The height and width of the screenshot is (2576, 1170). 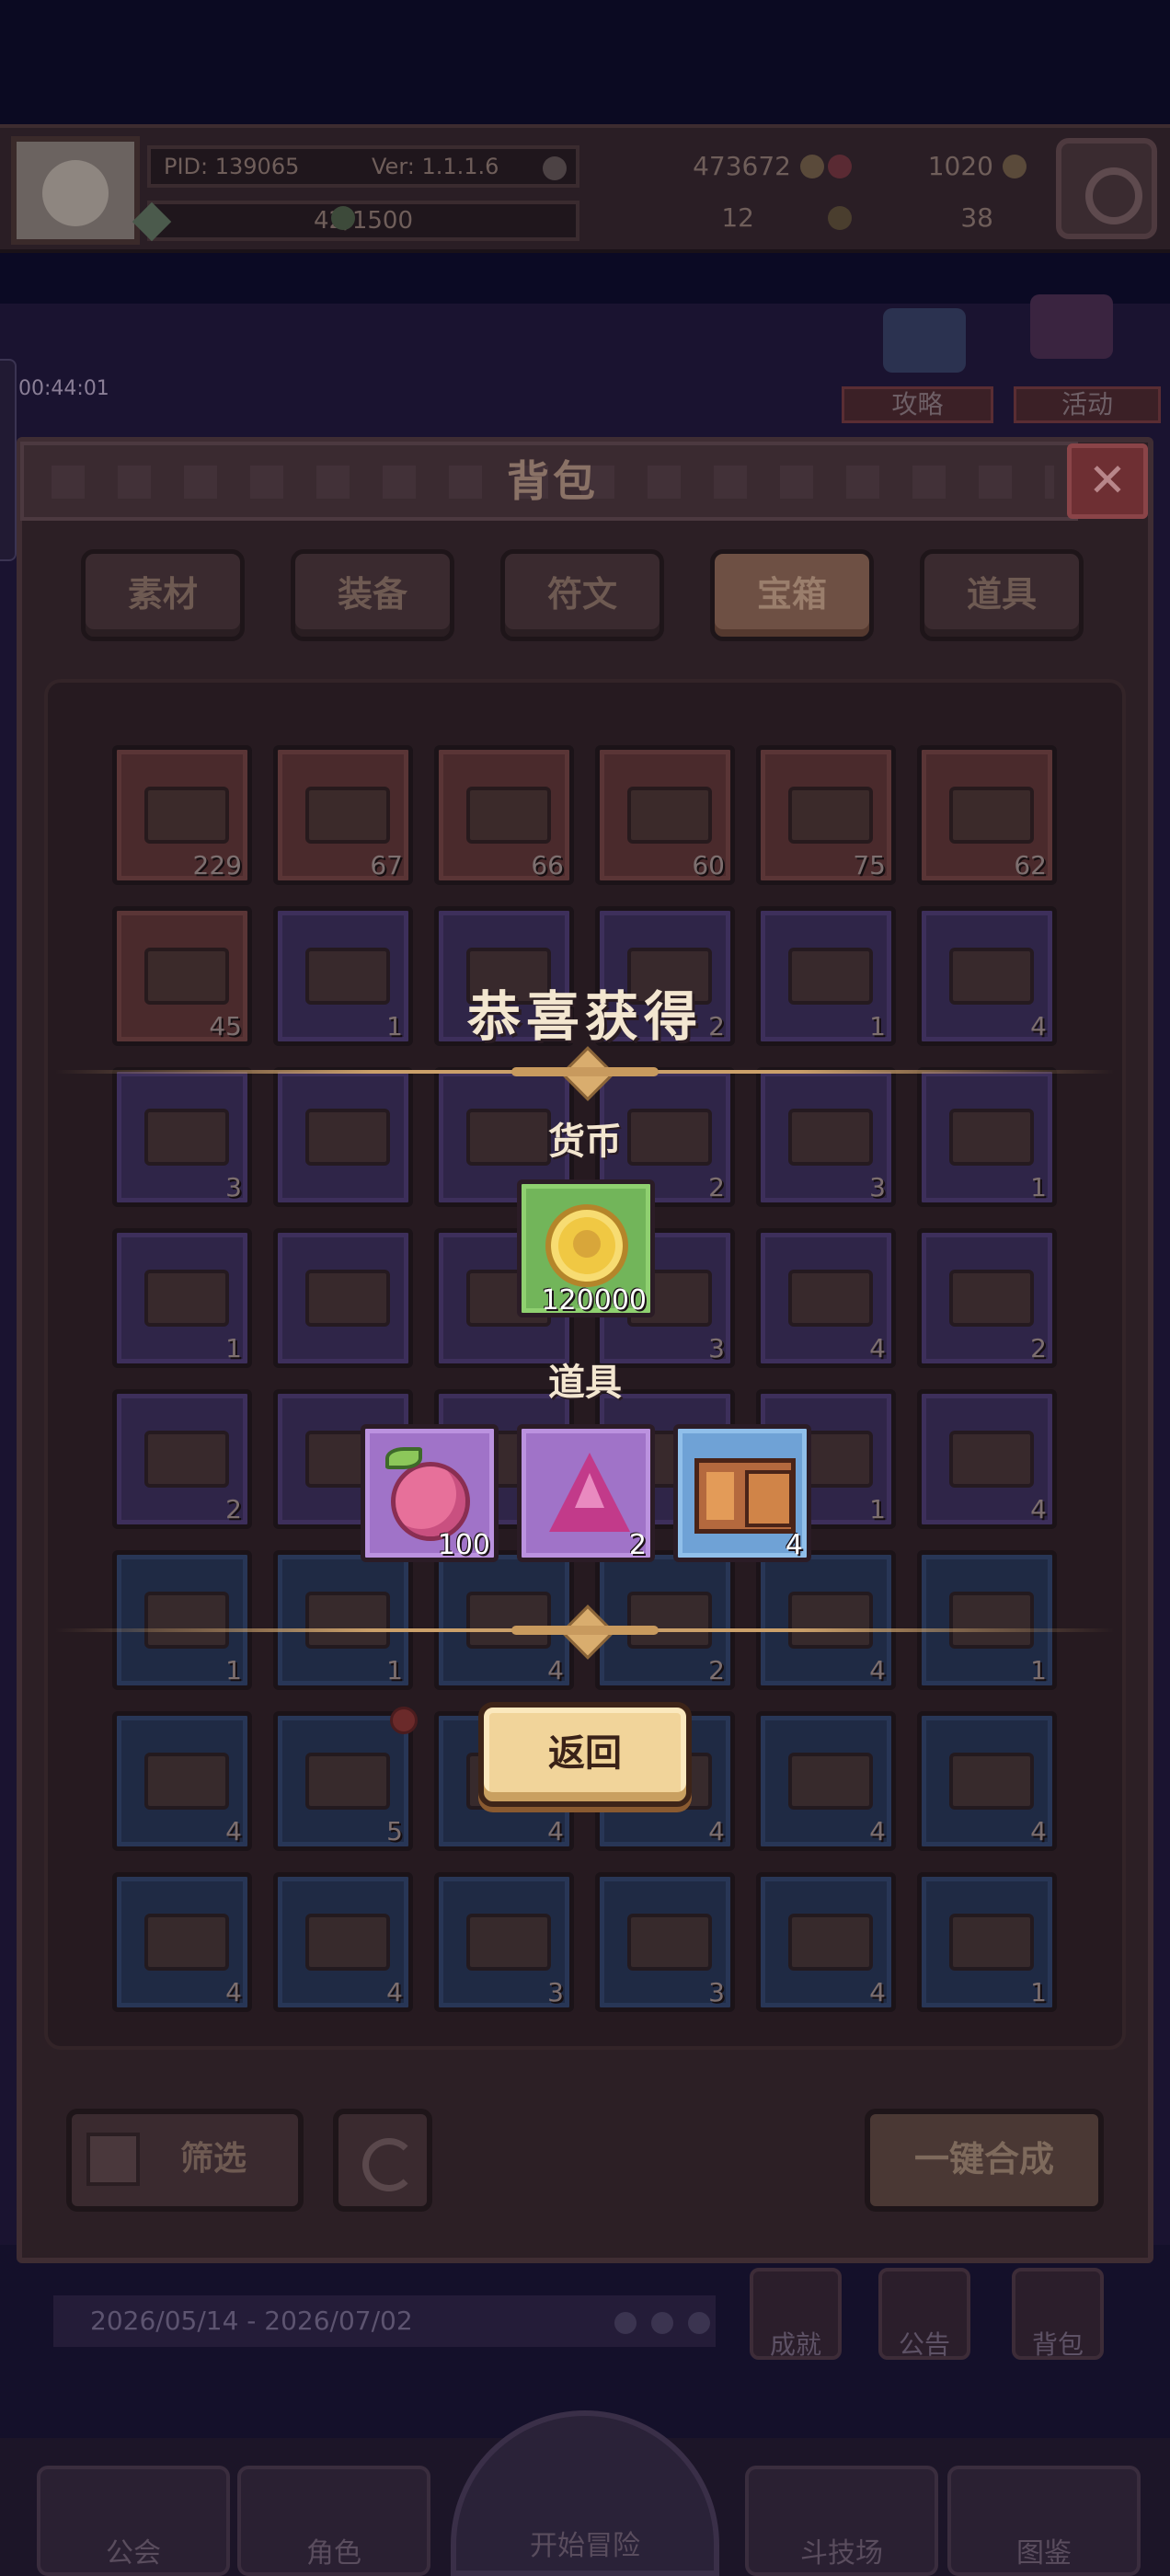 I want to click on reward-item-slot: 2, so click(x=586, y=1493).